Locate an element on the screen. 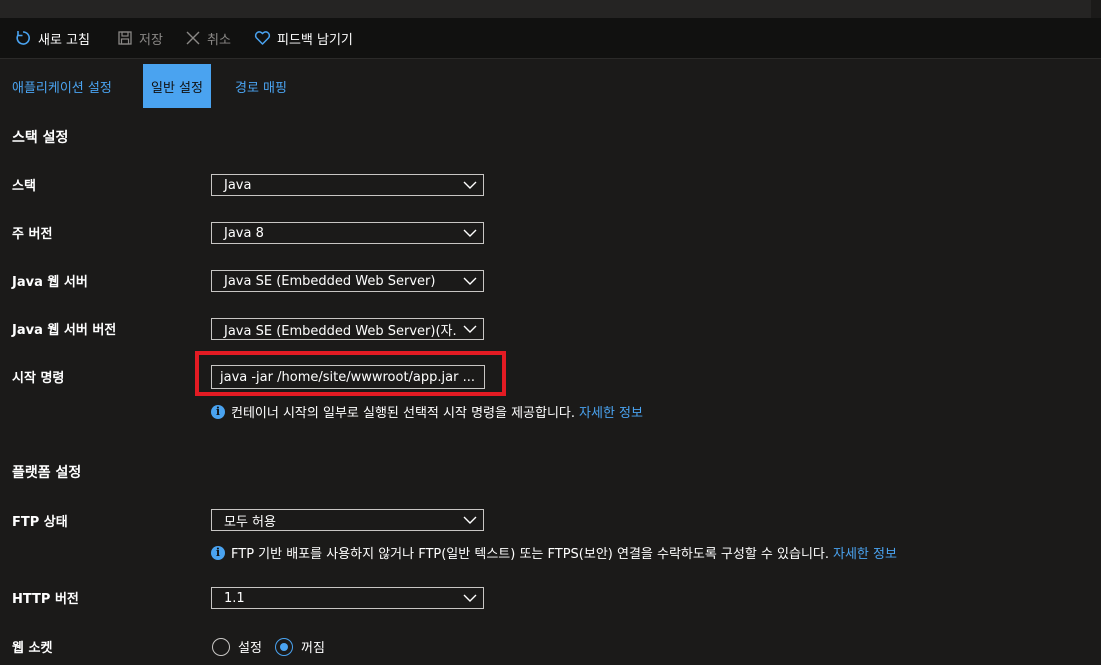 This screenshot has width=1101, height=665. web-sockets-off-radio: 꺼짐 is located at coordinates (300, 646).